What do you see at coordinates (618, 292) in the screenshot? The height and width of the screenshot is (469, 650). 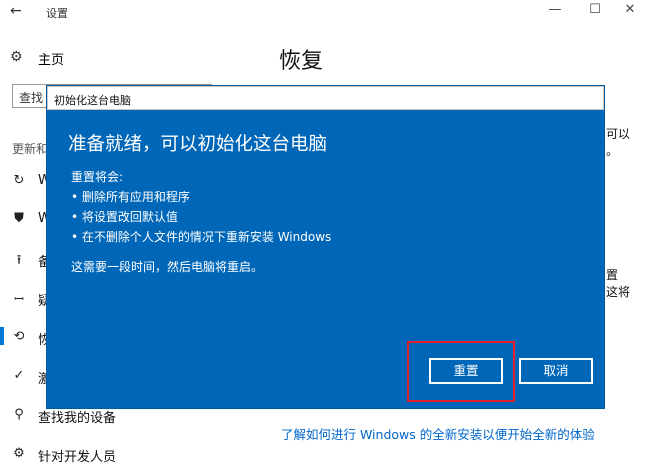 I see `main-text-fragment: 这将` at bounding box center [618, 292].